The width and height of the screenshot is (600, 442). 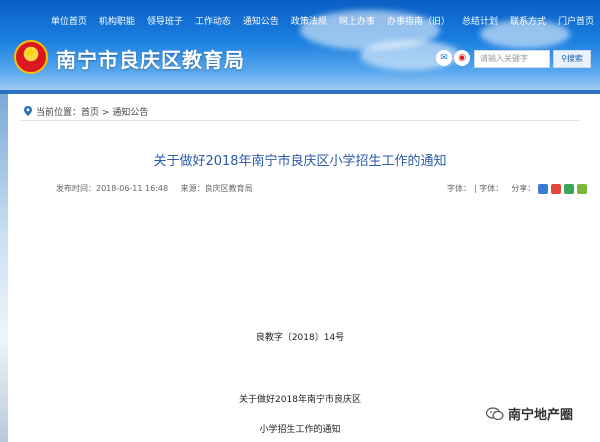 What do you see at coordinates (112, 188) in the screenshot?
I see `publish-time: 发布时间：2018-06-11 16:48` at bounding box center [112, 188].